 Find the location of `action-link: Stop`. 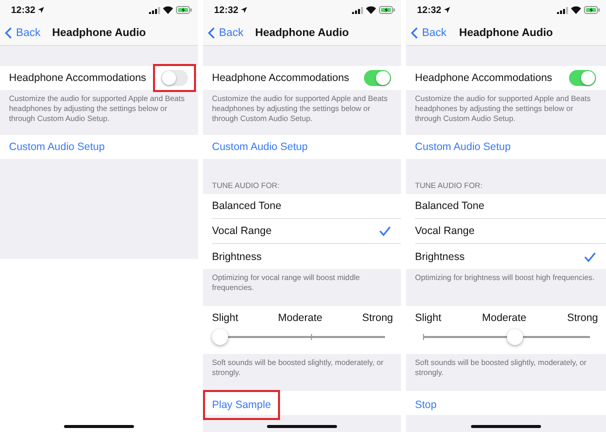

action-link: Stop is located at coordinates (426, 405).